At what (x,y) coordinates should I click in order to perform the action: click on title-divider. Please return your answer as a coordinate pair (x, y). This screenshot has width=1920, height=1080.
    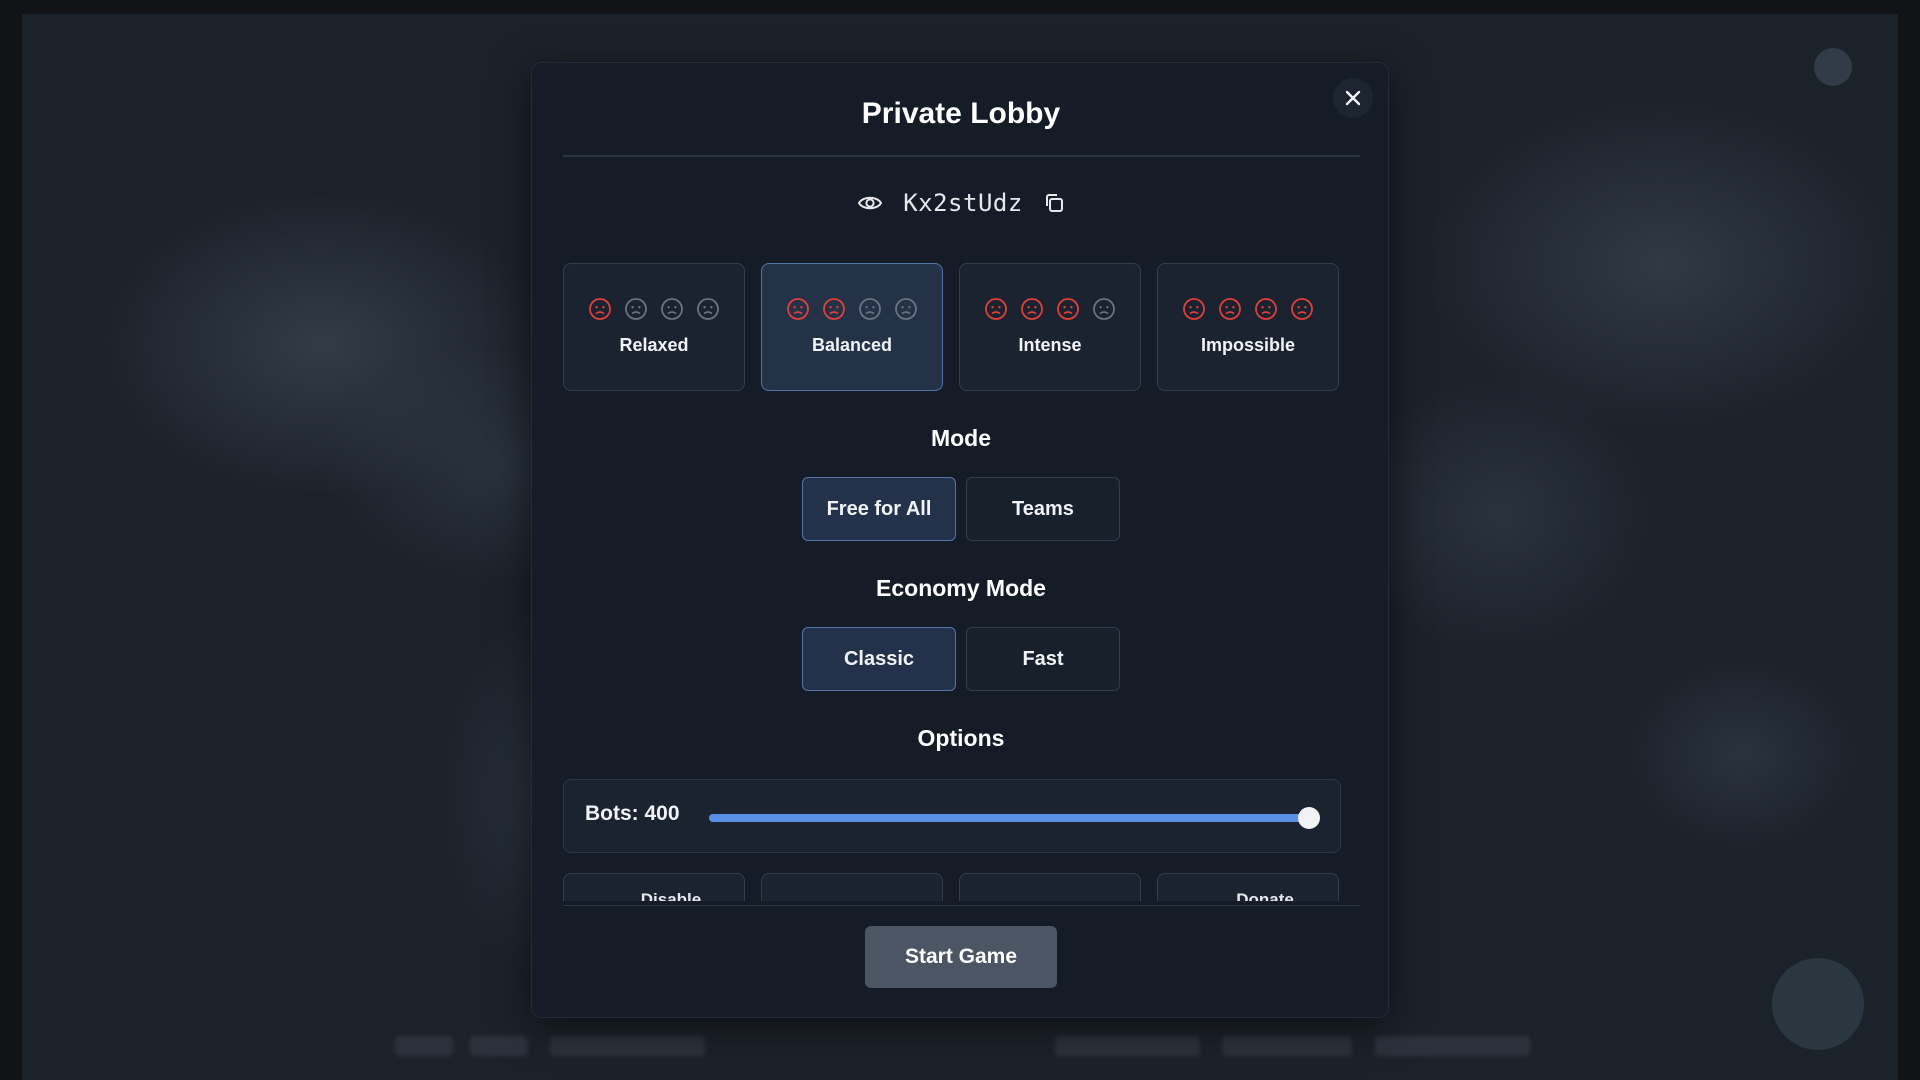
    Looking at the image, I should click on (961, 156).